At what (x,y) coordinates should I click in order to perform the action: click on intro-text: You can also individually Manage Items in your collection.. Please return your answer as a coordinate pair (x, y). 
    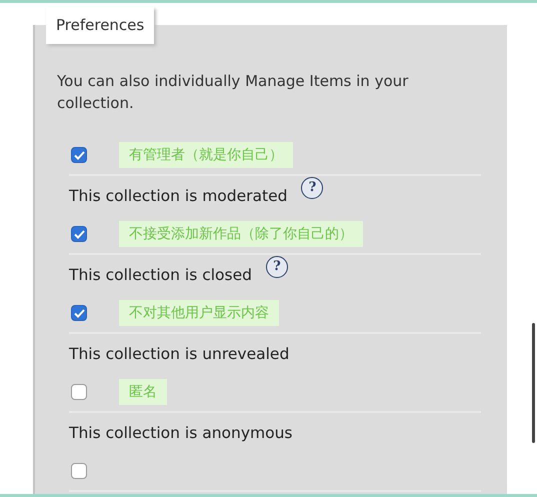
    Looking at the image, I should click on (233, 92).